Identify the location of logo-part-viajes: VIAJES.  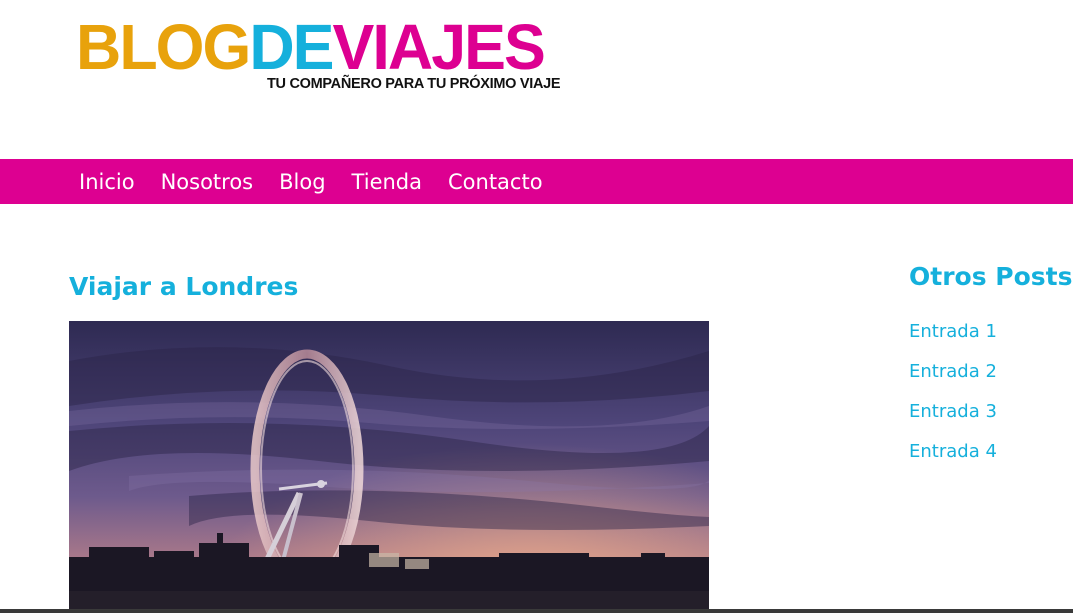
(439, 47).